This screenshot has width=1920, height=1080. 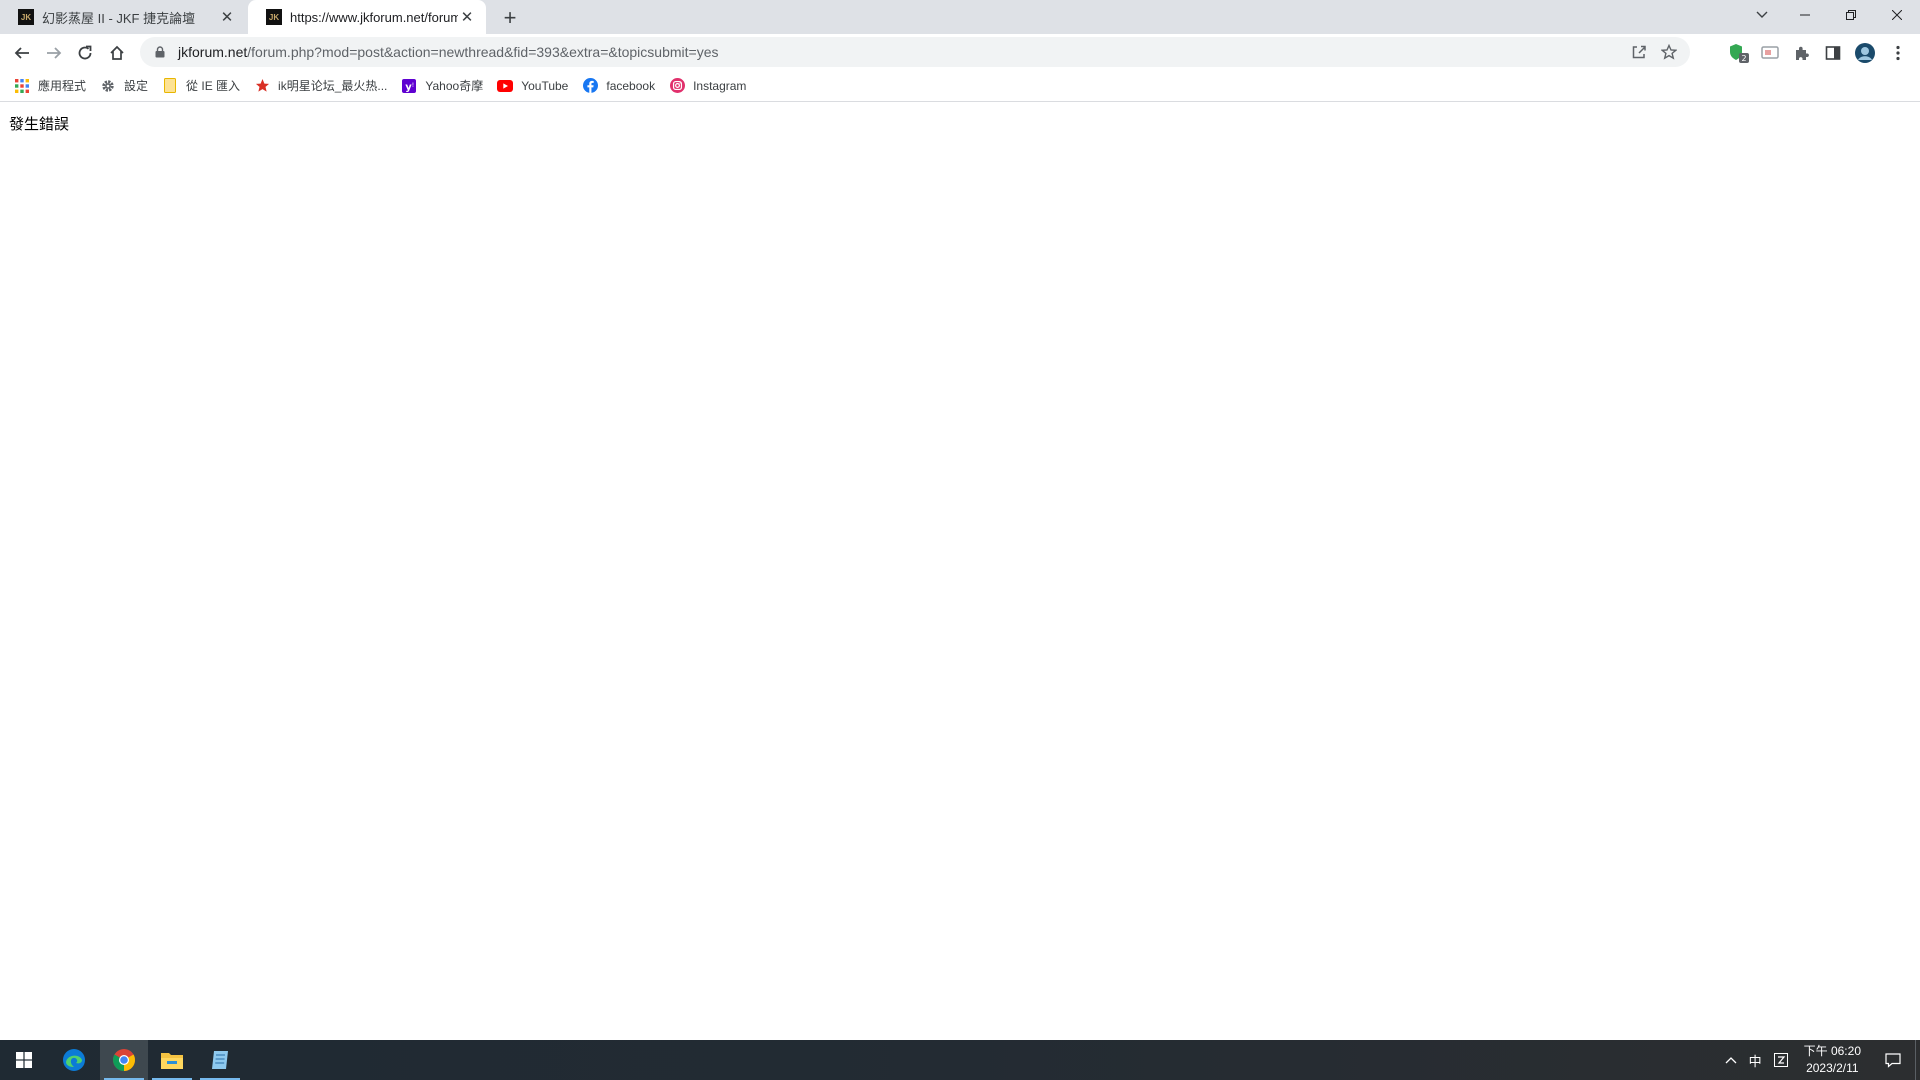 I want to click on yahoo-icon: y!, so click(x=409, y=86).